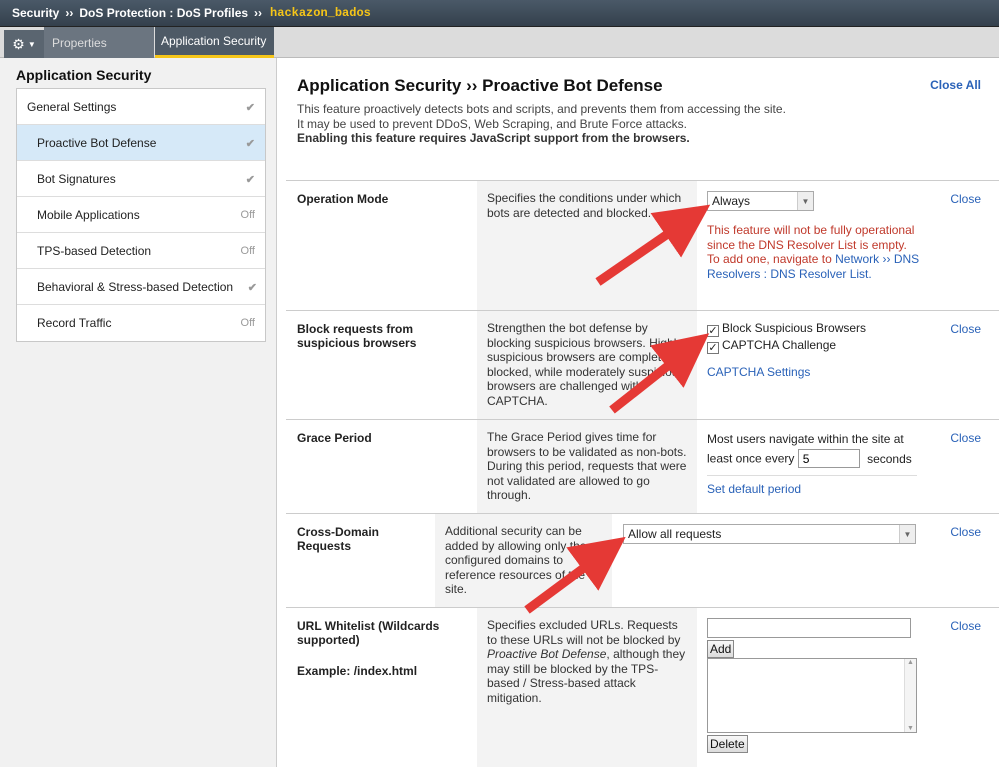 This screenshot has height=767, width=999. What do you see at coordinates (357, 336) in the screenshot?
I see `block-requests-label: Block requests from suspicious browsers` at bounding box center [357, 336].